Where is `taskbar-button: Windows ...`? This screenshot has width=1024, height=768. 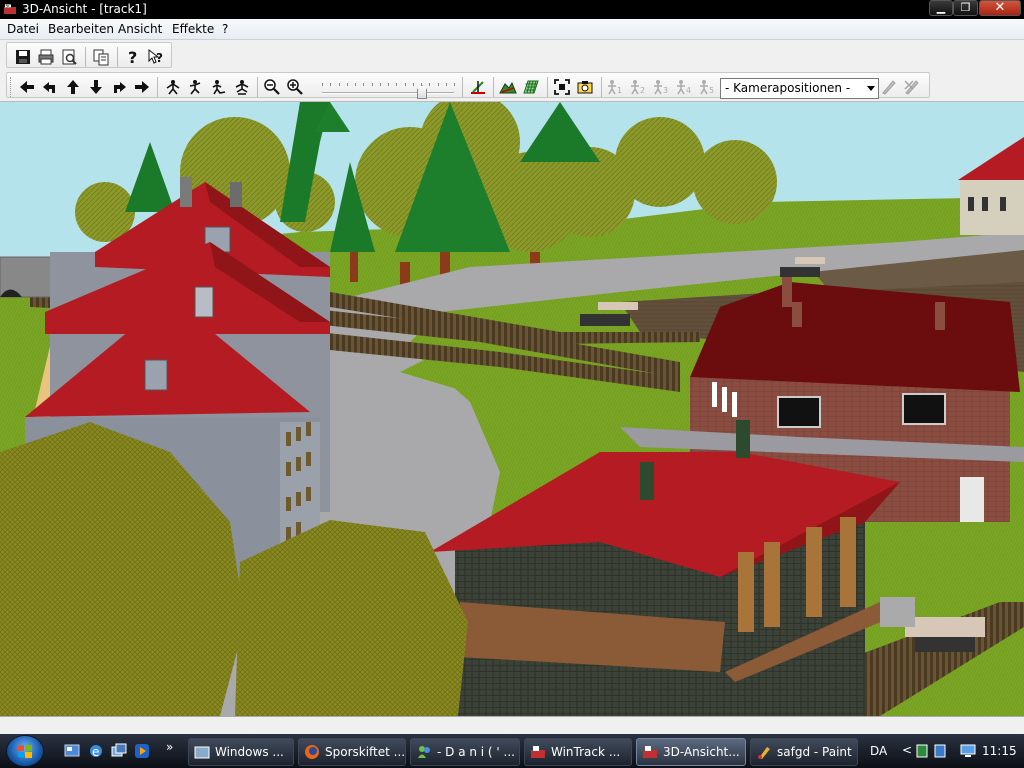
taskbar-button: Windows ... is located at coordinates (241, 752).